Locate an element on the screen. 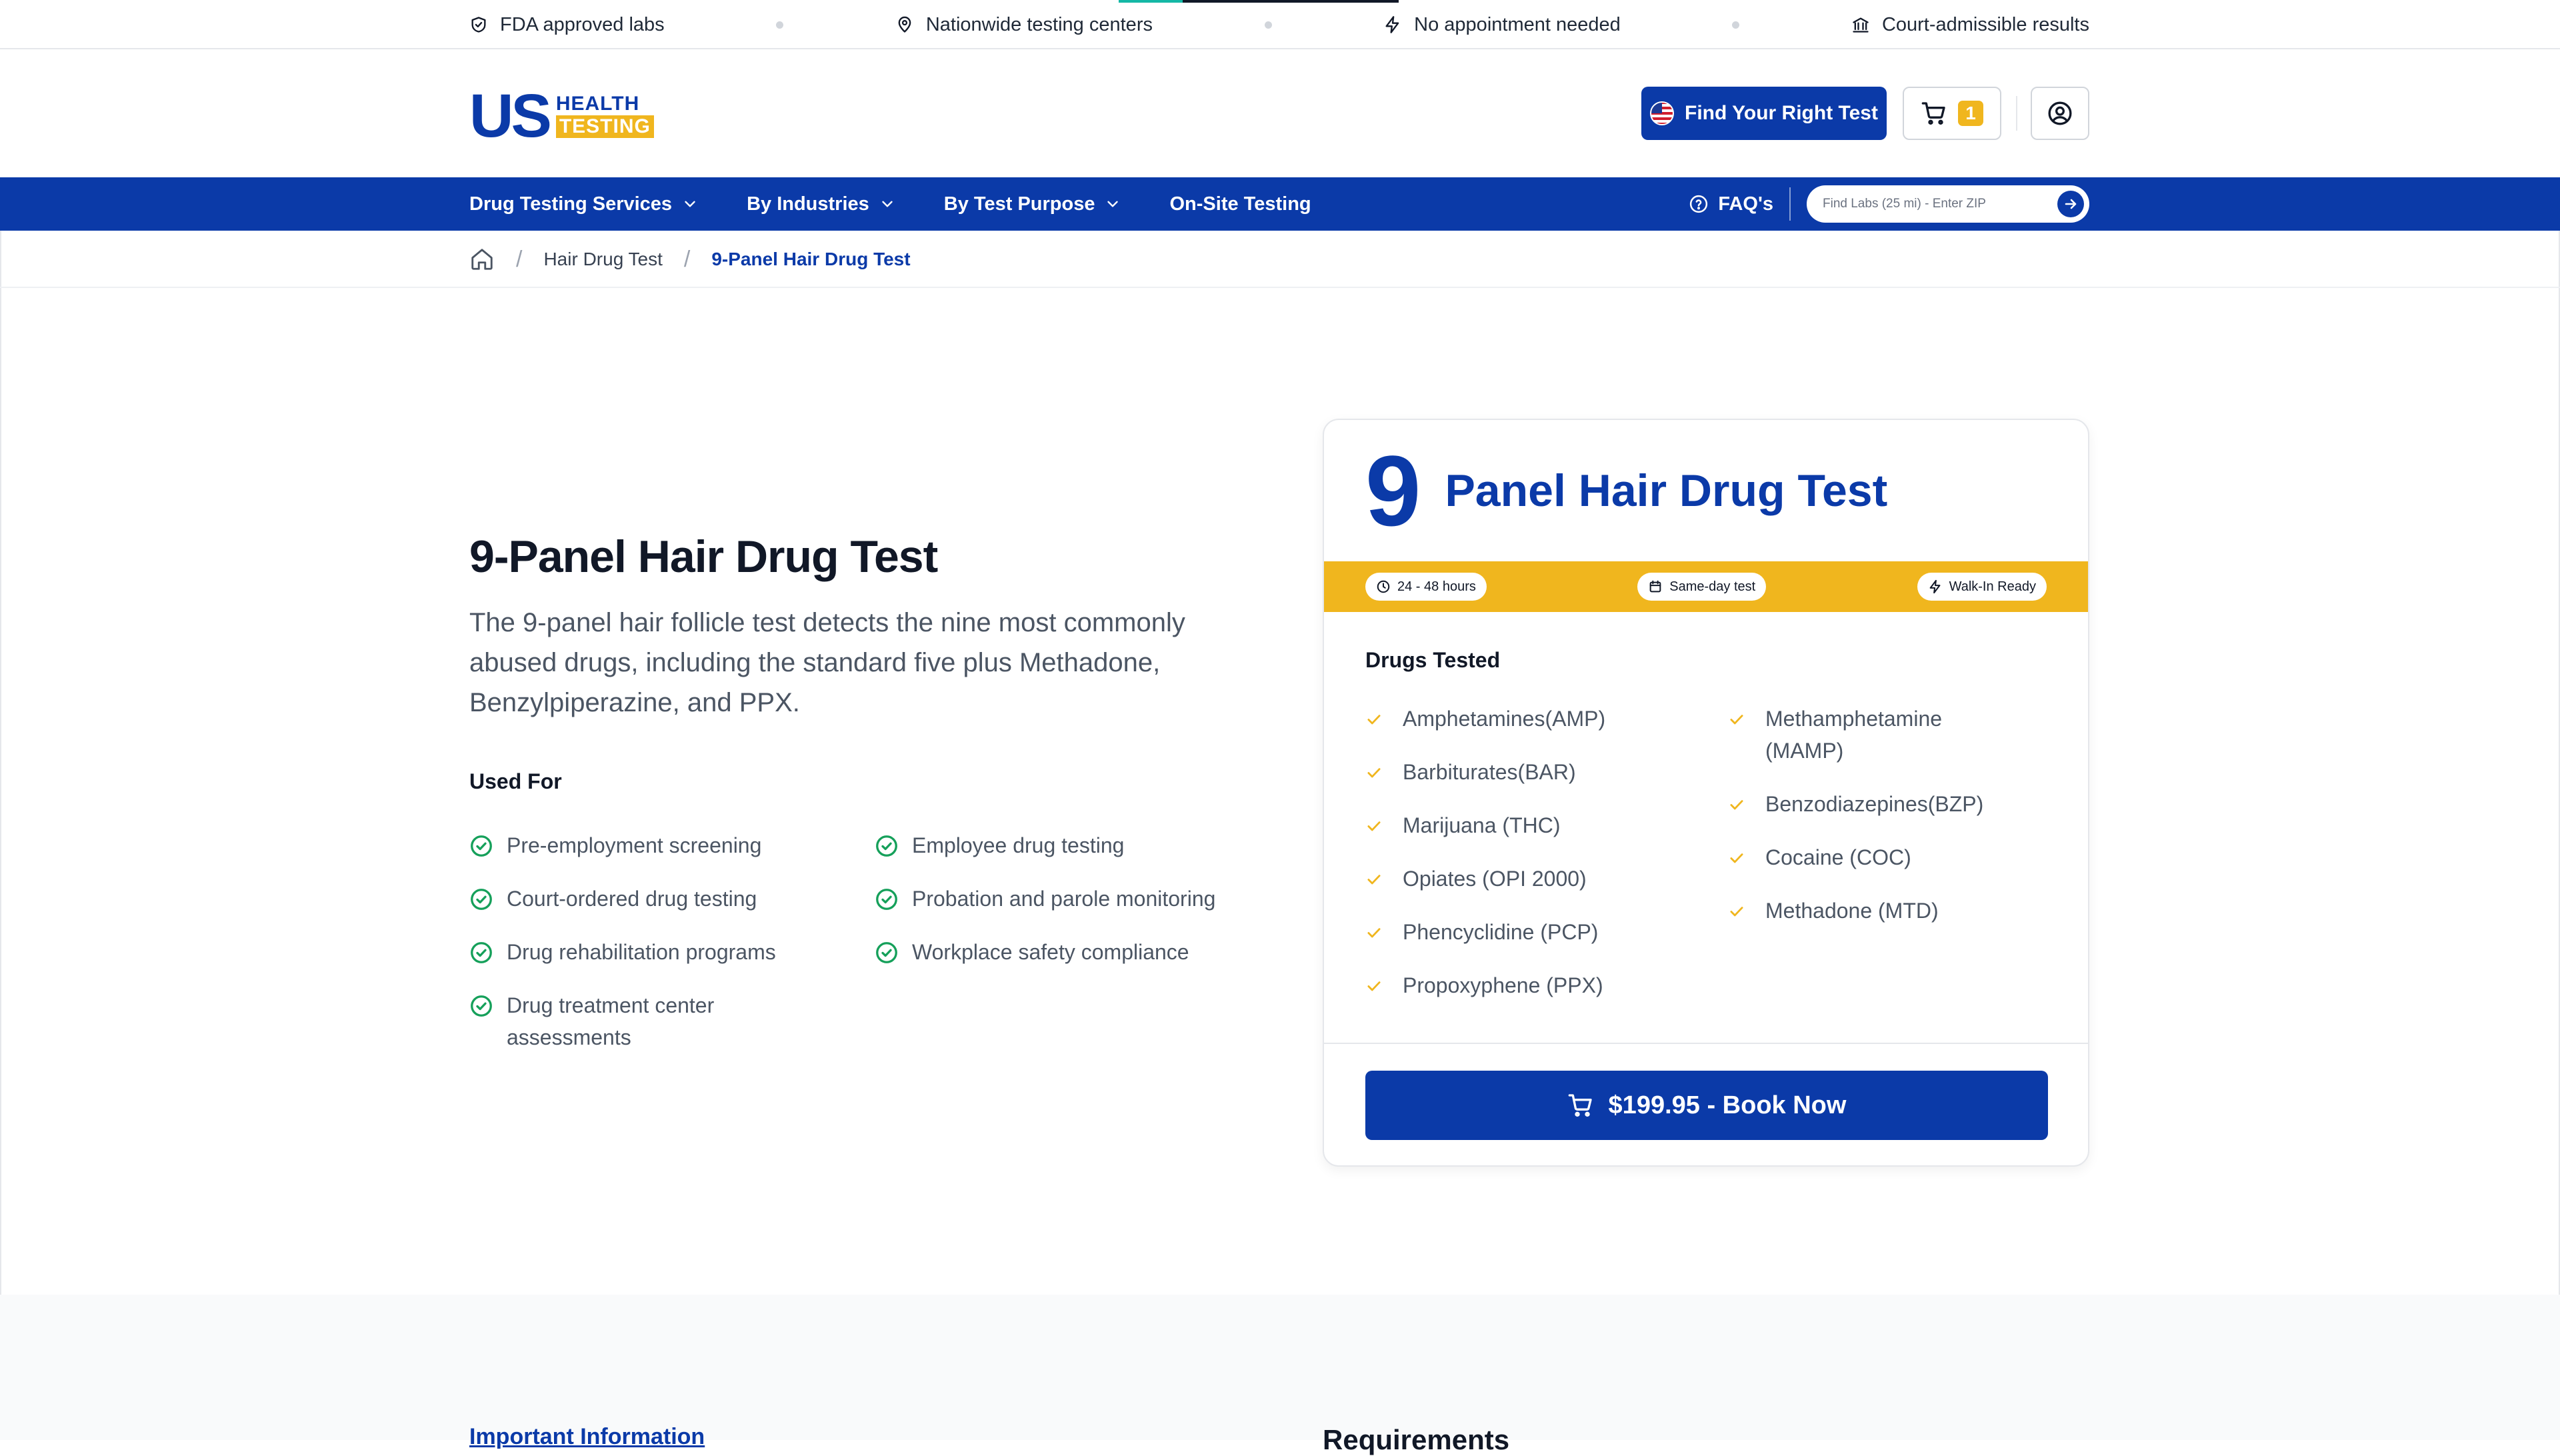 The image size is (2560, 1456). list-item: Marijuana (THC) is located at coordinates (1545, 825).